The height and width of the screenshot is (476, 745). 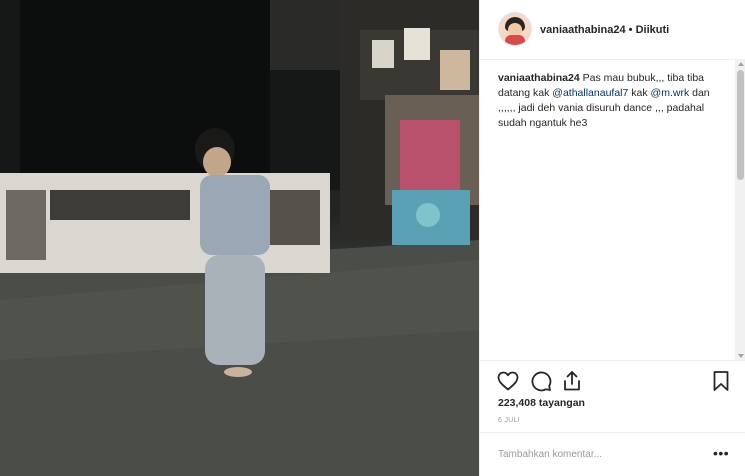 I want to click on scrollbar, so click(x=740, y=210).